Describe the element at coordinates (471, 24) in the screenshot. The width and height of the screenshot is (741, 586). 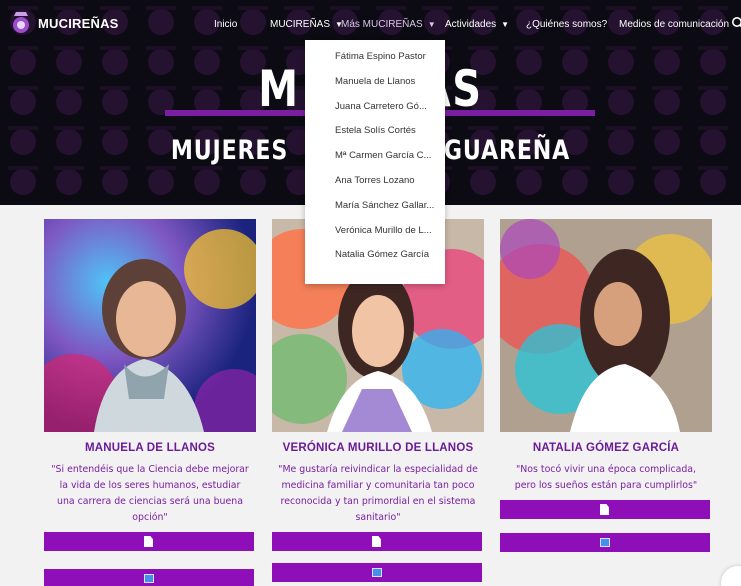
I see `nav-actividades-label: Actividades` at that location.